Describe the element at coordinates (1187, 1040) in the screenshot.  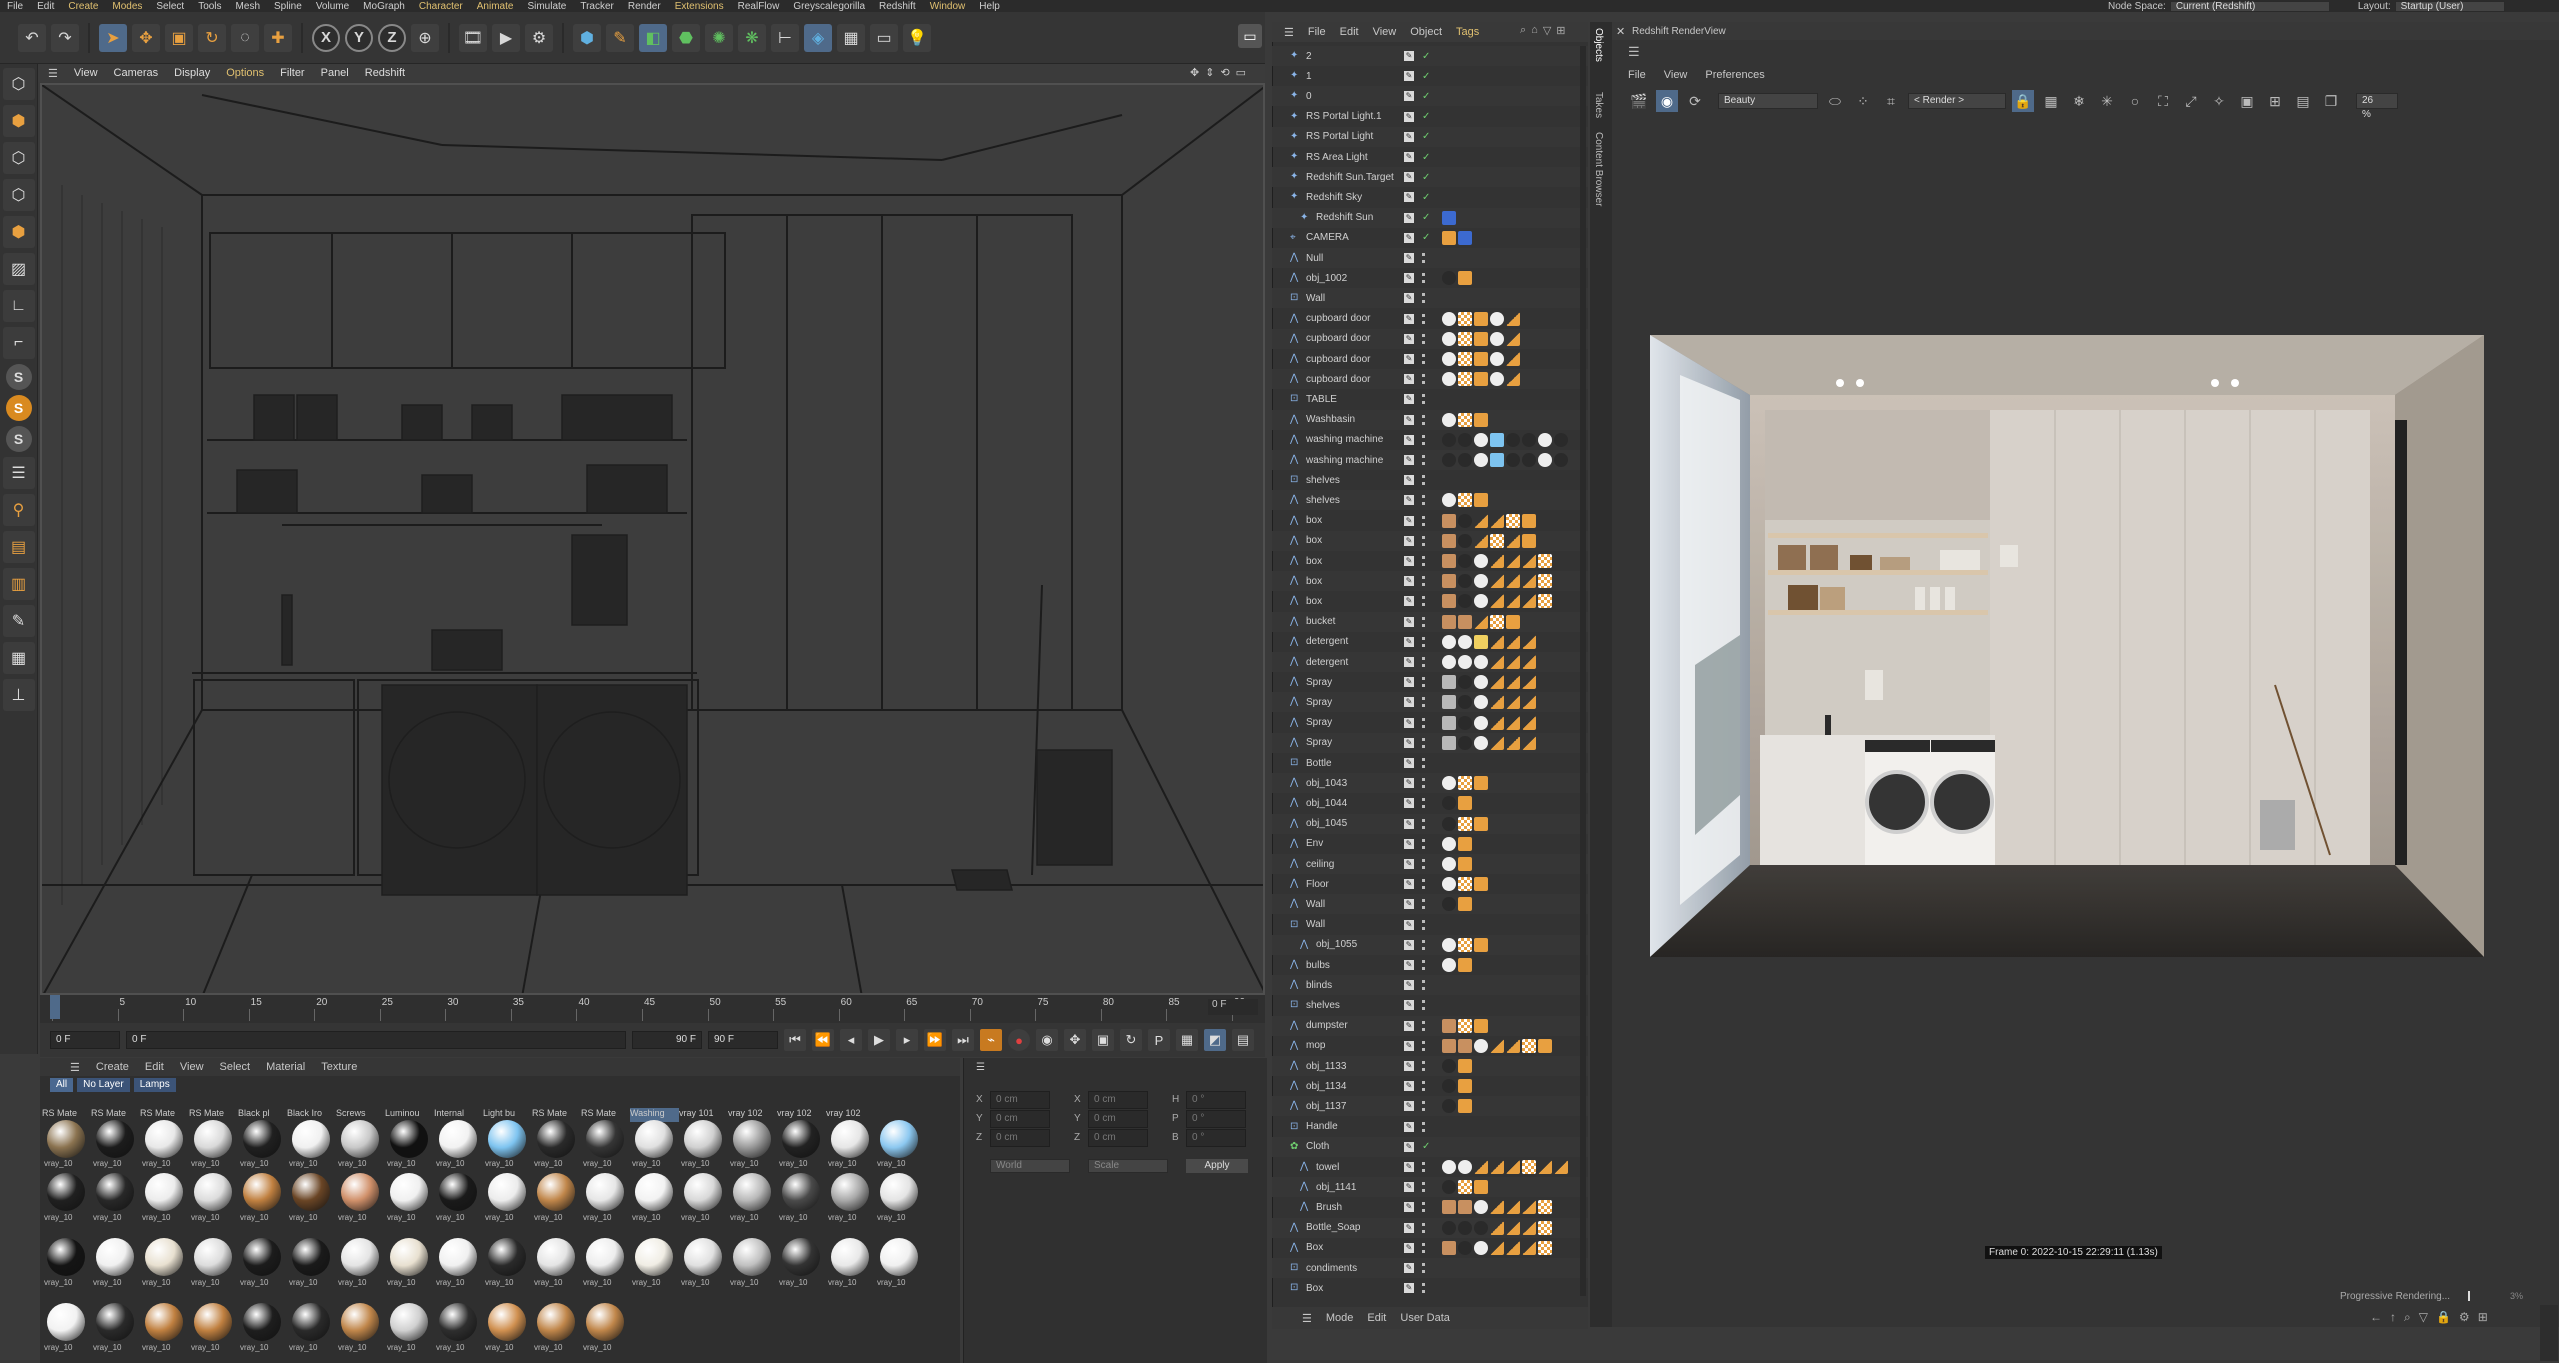
I see `key-pla-icon: ▦` at that location.